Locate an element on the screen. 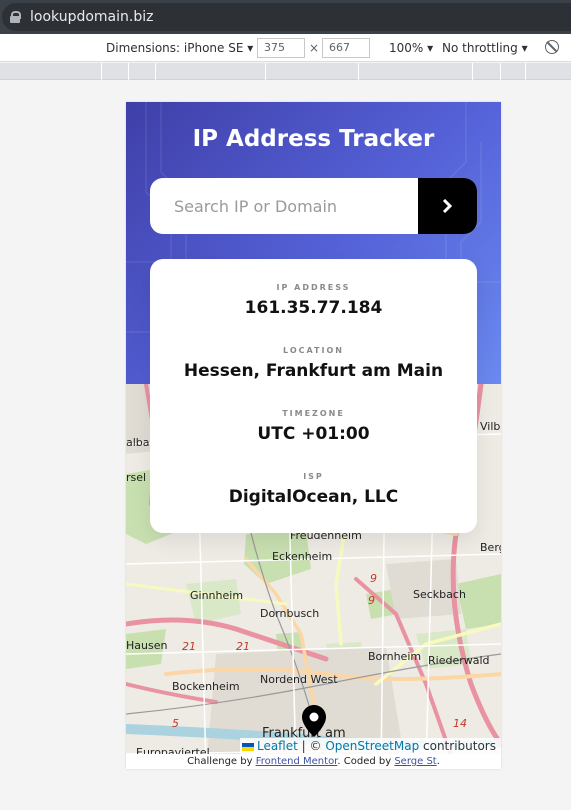 The height and width of the screenshot is (810, 571). media-query-ruler is located at coordinates (285, 71).